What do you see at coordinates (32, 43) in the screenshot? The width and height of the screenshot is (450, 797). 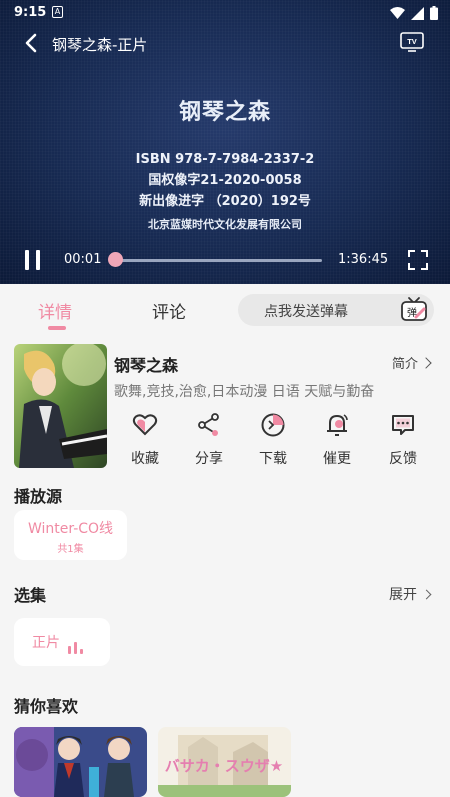 I see `back-arrow-icon` at bounding box center [32, 43].